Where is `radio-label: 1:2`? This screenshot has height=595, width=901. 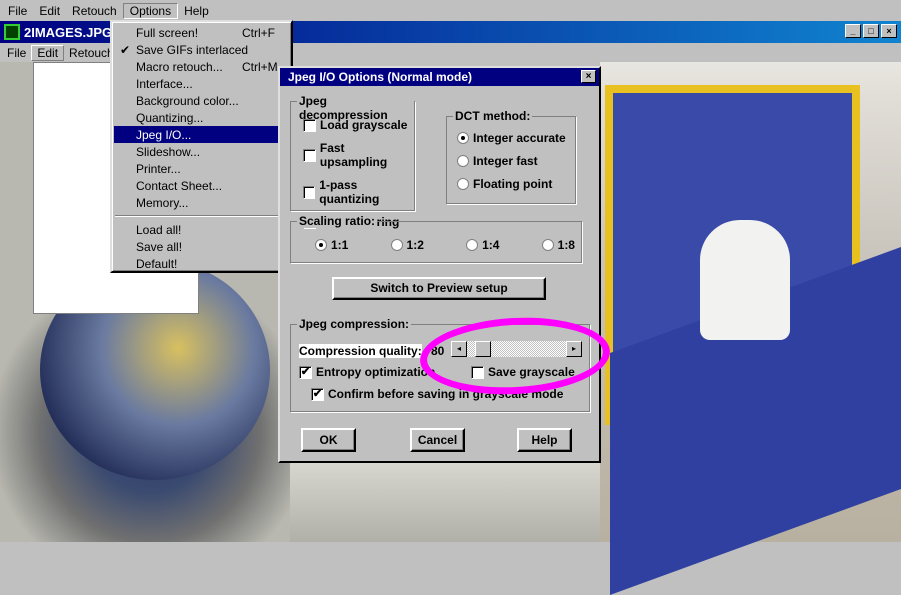
radio-label: 1:2 is located at coordinates (415, 245).